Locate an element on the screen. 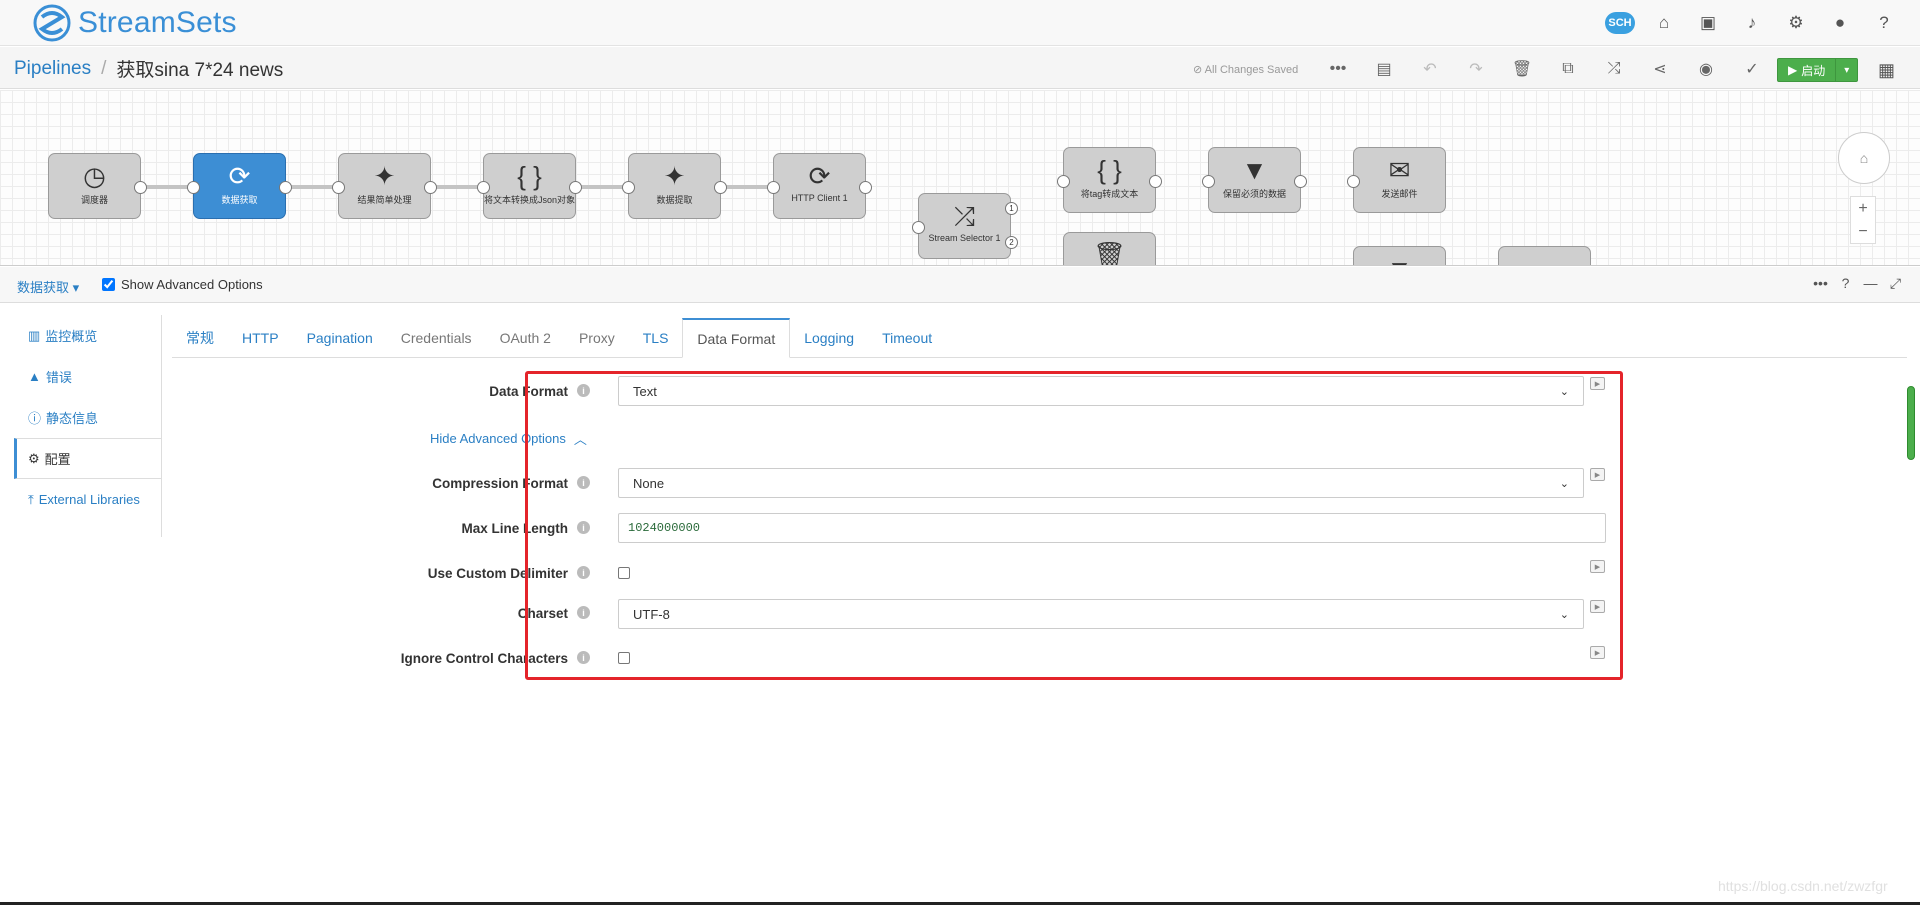  stage-keep-required-data: ▼ 保留必须的数据 is located at coordinates (1254, 180).